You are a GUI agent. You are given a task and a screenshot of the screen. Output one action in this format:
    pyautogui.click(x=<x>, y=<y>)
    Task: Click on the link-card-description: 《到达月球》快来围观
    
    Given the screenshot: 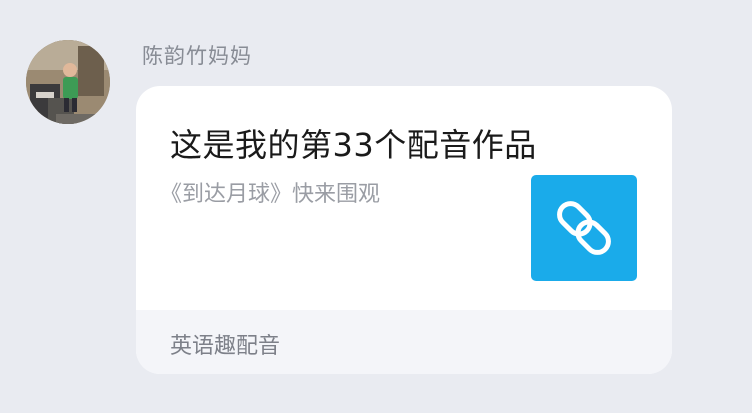 What is the action you would take?
    pyautogui.click(x=270, y=194)
    